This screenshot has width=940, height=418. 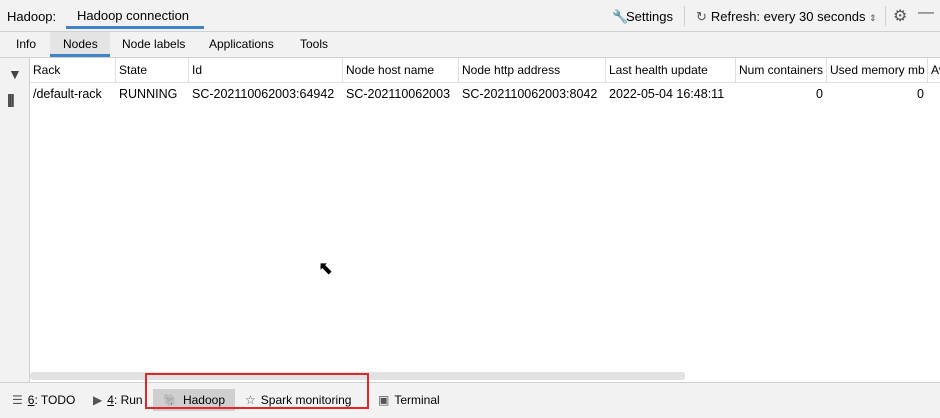 I want to click on mouse-cursor-icon: ⬉, so click(x=326, y=268).